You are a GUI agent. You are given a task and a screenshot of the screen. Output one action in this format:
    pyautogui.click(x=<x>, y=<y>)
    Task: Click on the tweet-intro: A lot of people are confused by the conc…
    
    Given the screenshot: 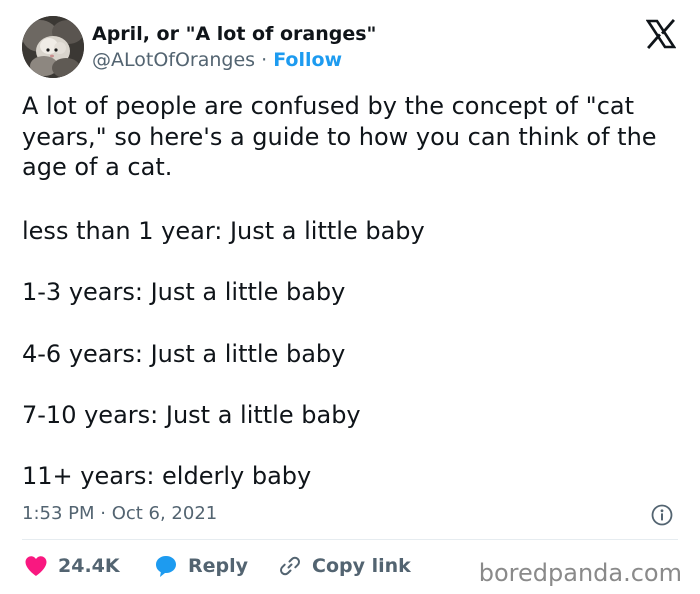 What is the action you would take?
    pyautogui.click(x=339, y=136)
    